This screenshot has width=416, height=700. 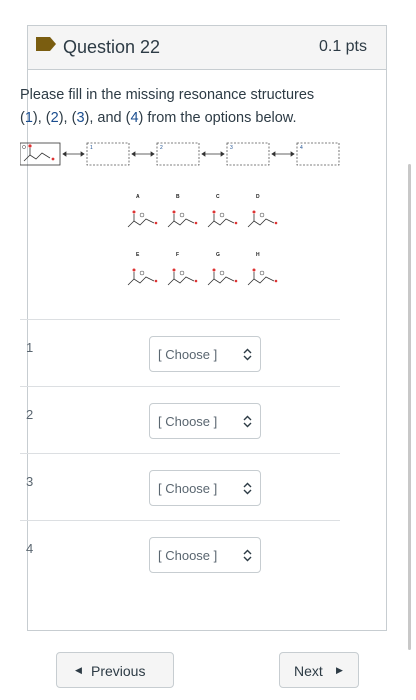 What do you see at coordinates (182, 277) in the screenshot?
I see `option-structure-f` at bounding box center [182, 277].